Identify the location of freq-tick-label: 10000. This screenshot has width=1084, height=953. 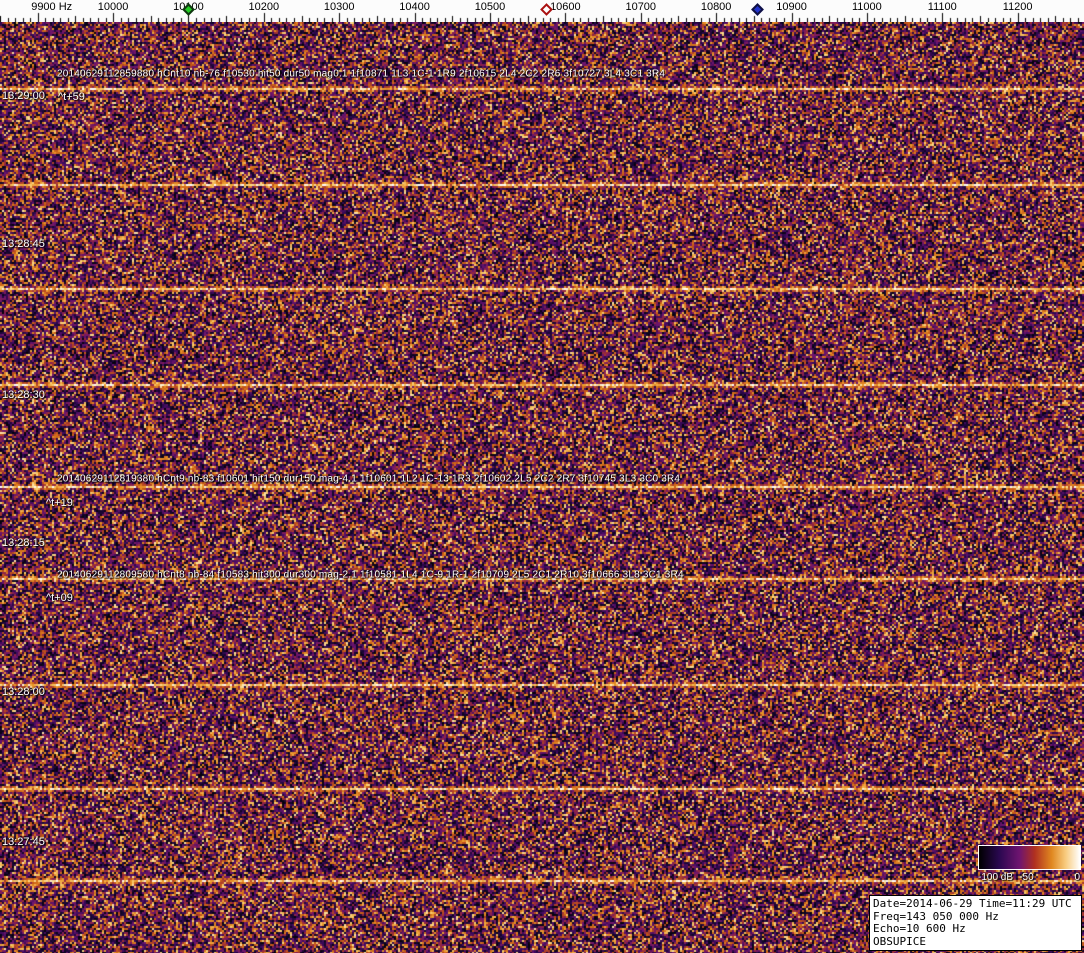
(113, 7).